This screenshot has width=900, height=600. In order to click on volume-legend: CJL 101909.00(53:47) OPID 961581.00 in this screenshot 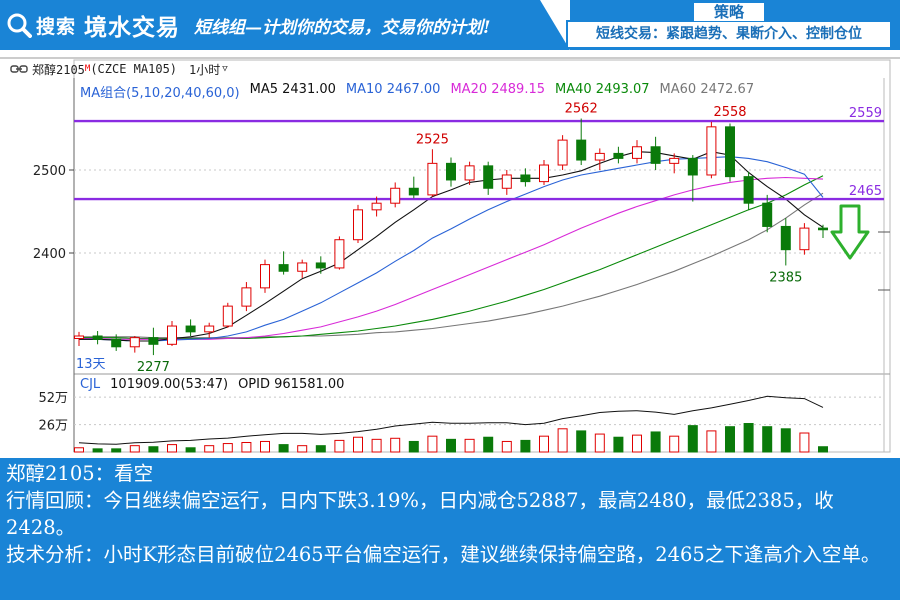, I will do `click(217, 384)`.